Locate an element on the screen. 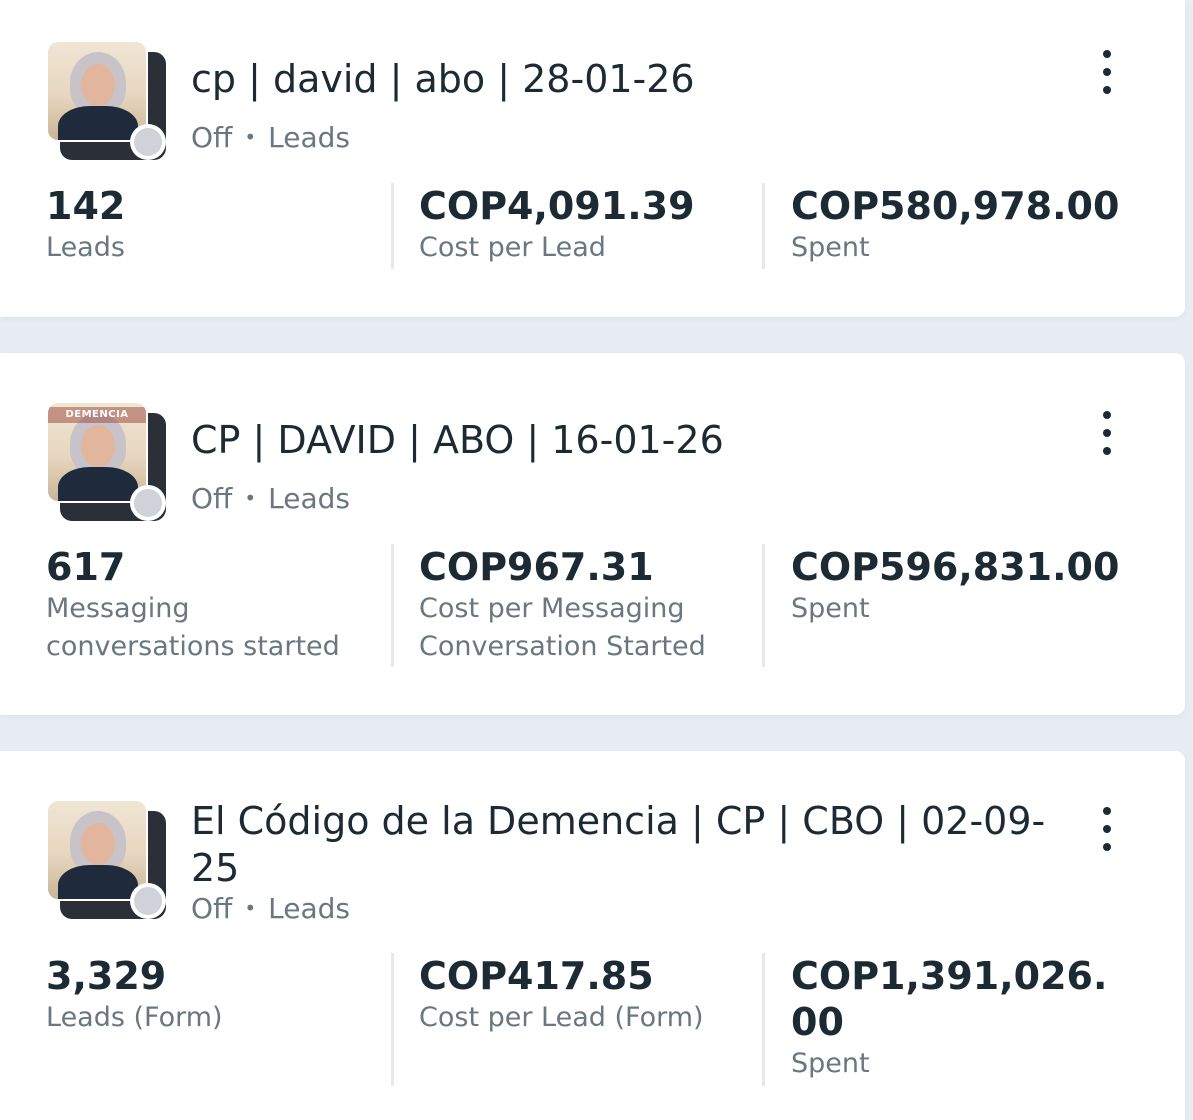 The height and width of the screenshot is (1120, 1193). metric-label: Leads is located at coordinates (85, 247).